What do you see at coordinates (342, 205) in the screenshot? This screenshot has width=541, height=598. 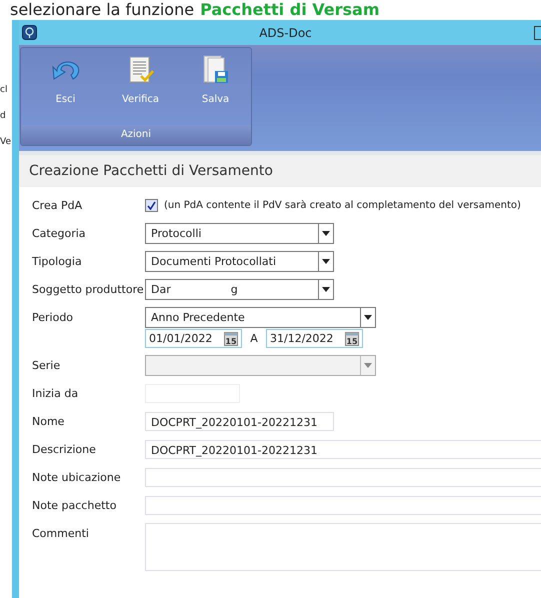 I see `checkbox-label: (un PdA contente il PdV sarà creato al completamento del versamento)` at bounding box center [342, 205].